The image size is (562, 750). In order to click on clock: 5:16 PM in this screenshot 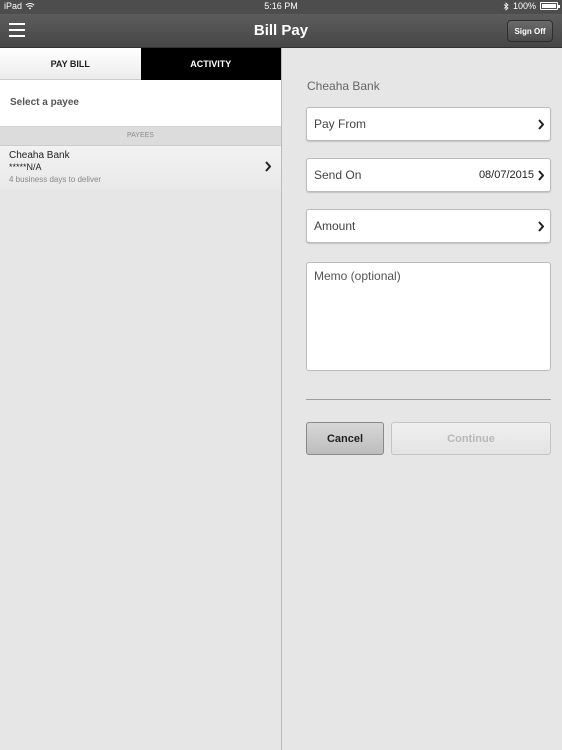, I will do `click(281, 6)`.